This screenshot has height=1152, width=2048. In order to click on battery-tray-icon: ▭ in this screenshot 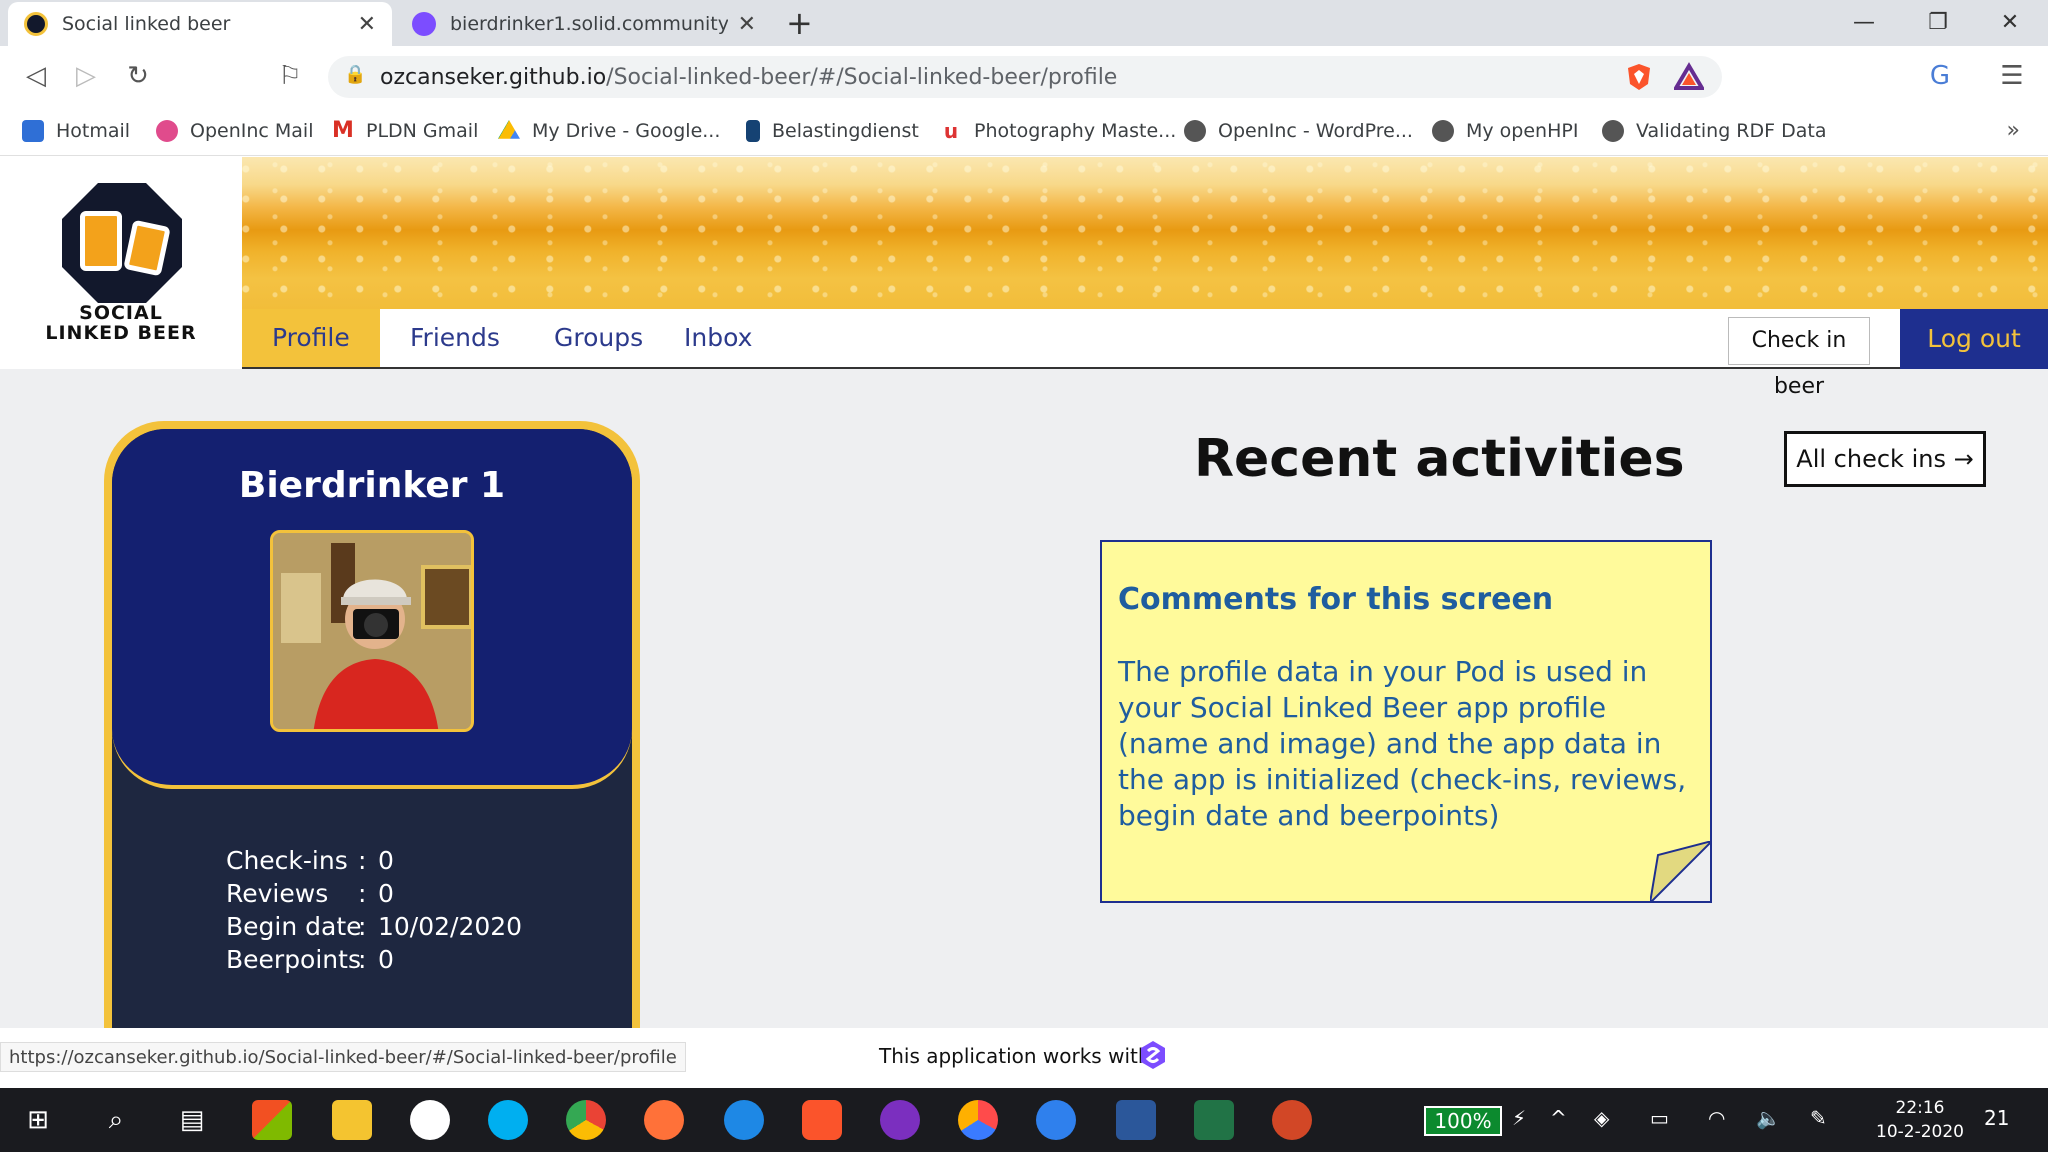, I will do `click(1659, 1118)`.